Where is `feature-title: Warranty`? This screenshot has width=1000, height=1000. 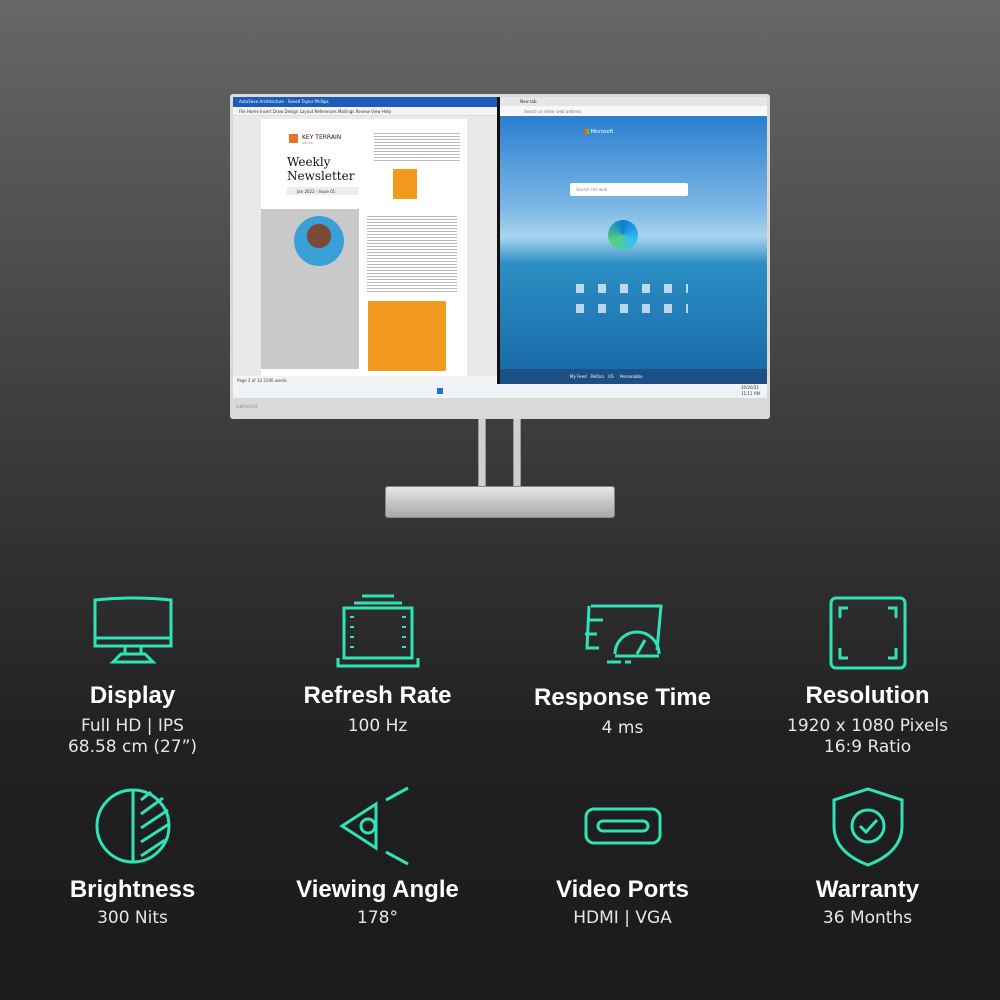 feature-title: Warranty is located at coordinates (867, 889).